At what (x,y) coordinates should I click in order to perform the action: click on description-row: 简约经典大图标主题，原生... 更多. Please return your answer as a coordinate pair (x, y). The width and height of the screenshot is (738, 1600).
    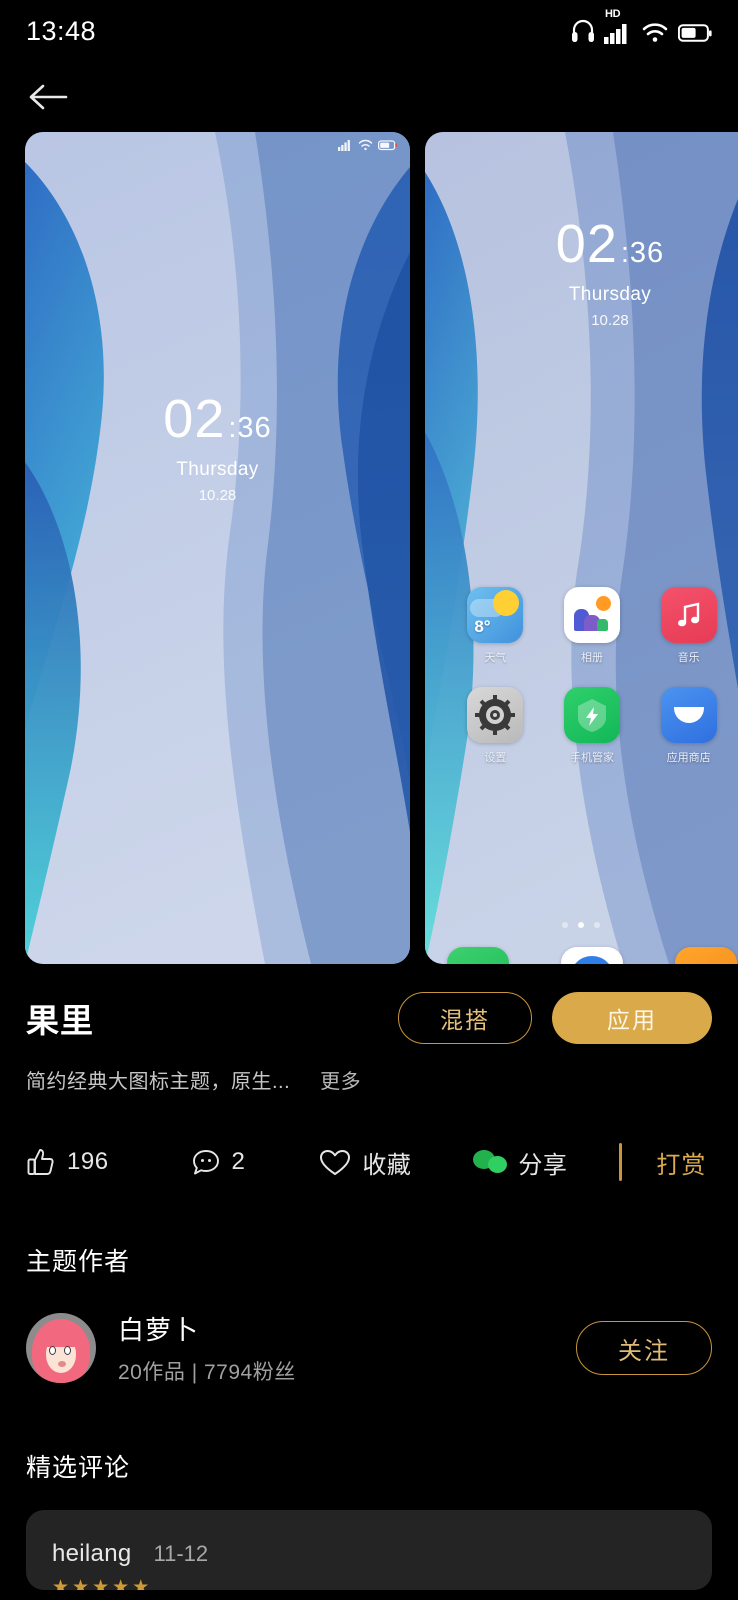
    Looking at the image, I should click on (369, 1079).